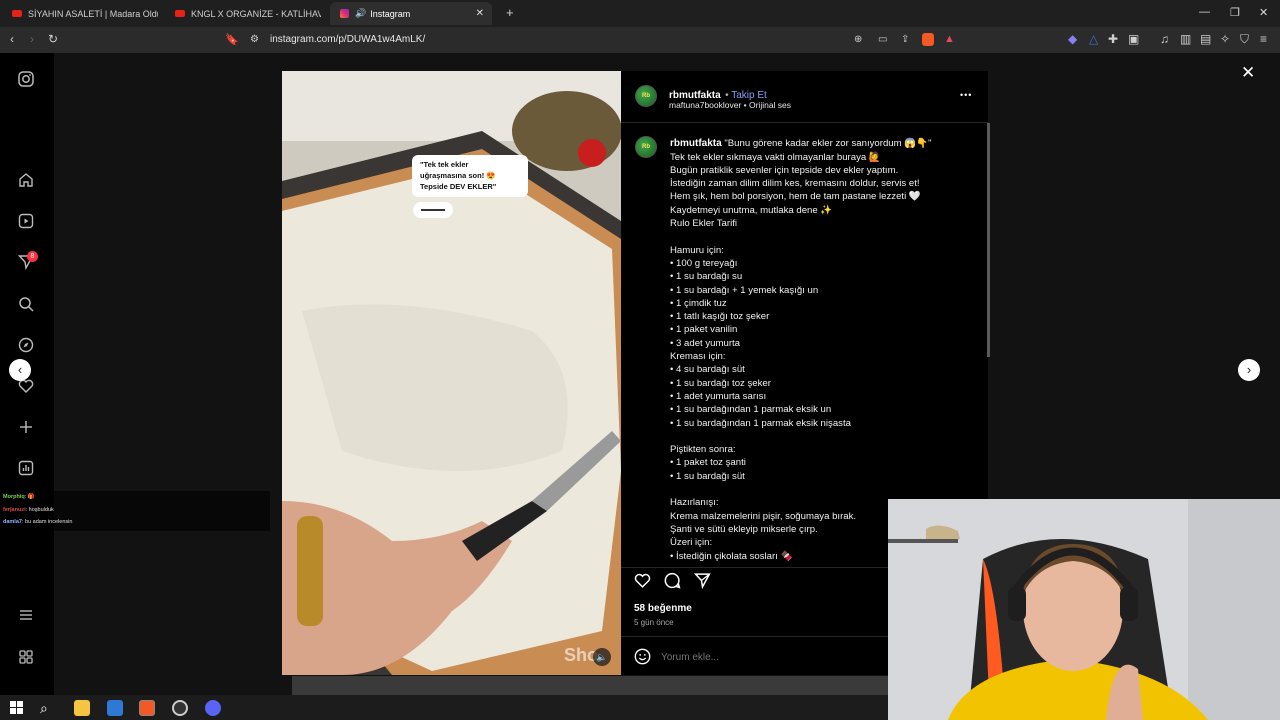 Image resolution: width=1280 pixels, height=720 pixels. I want to click on caption-line: Üzeri için:, so click(691, 543).